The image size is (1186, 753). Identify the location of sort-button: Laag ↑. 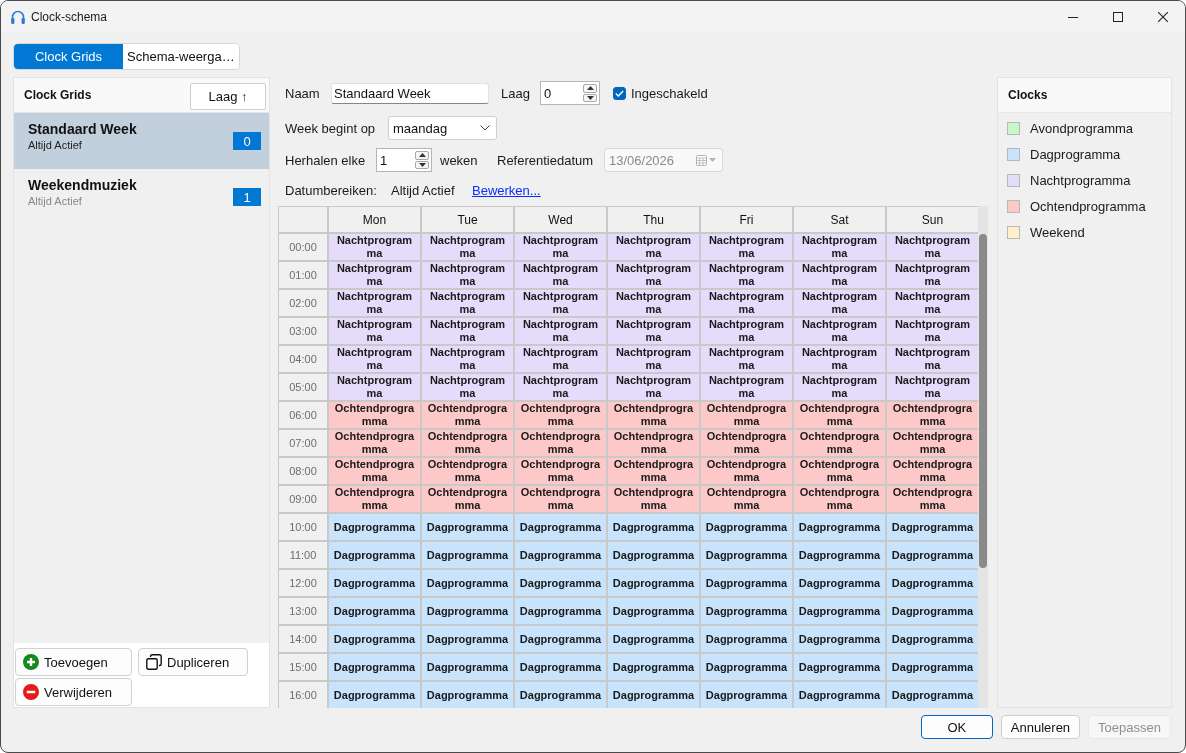
(228, 96).